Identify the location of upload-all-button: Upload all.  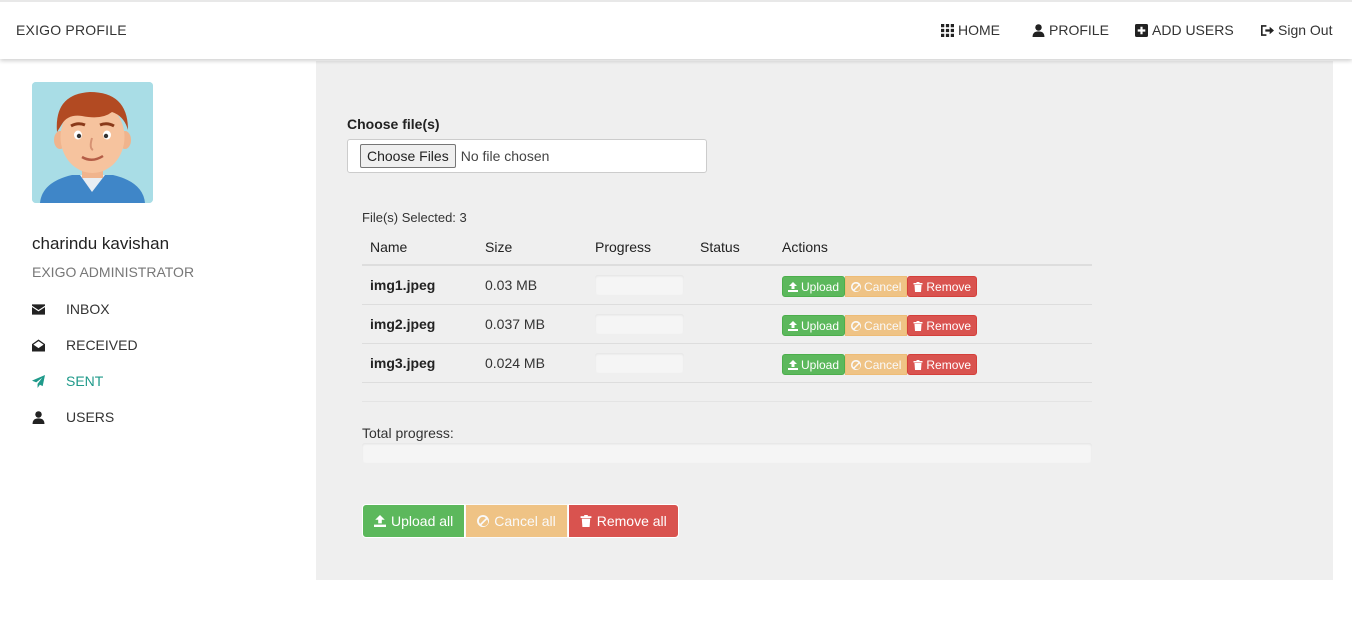
(414, 521).